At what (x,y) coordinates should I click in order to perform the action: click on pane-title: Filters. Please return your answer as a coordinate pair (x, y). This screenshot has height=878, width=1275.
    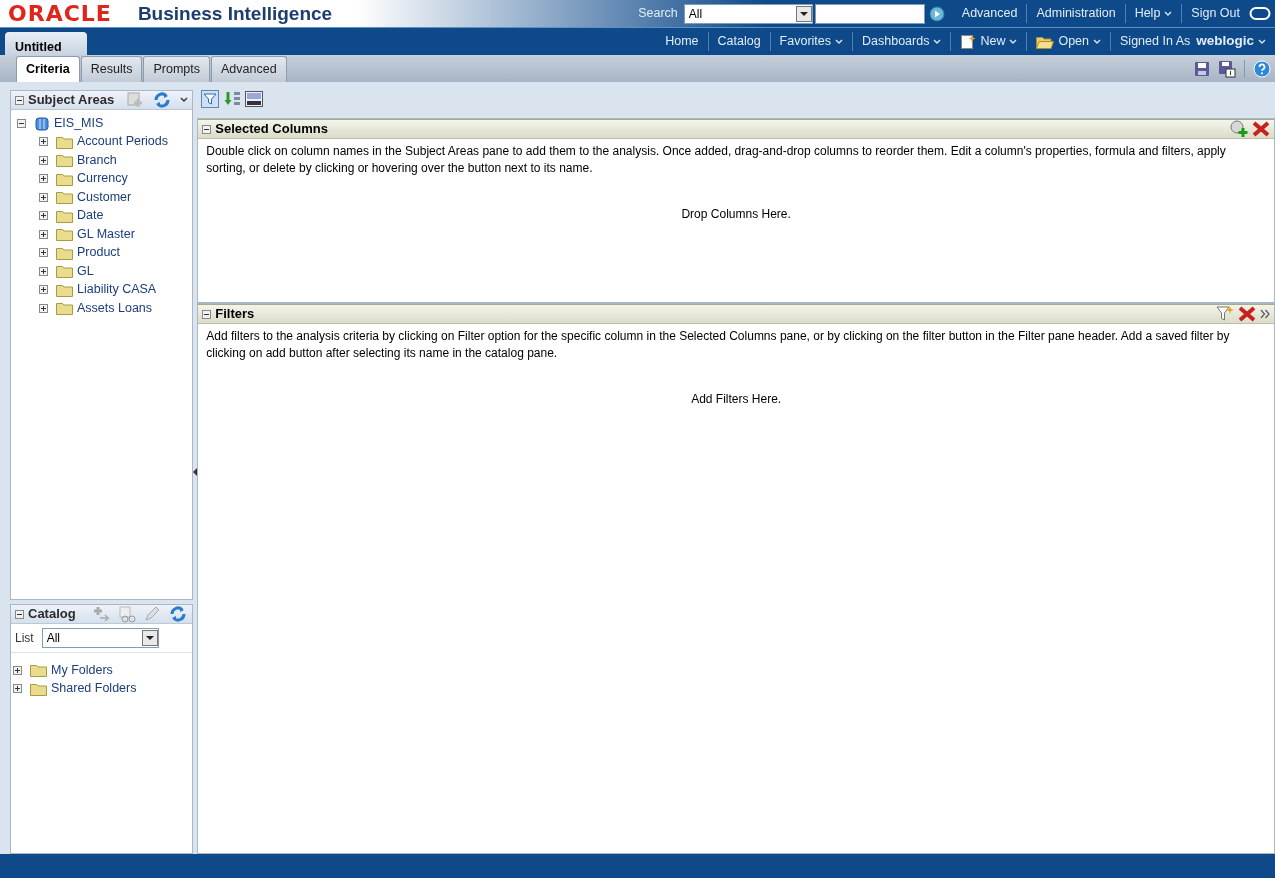
    Looking at the image, I should click on (235, 314).